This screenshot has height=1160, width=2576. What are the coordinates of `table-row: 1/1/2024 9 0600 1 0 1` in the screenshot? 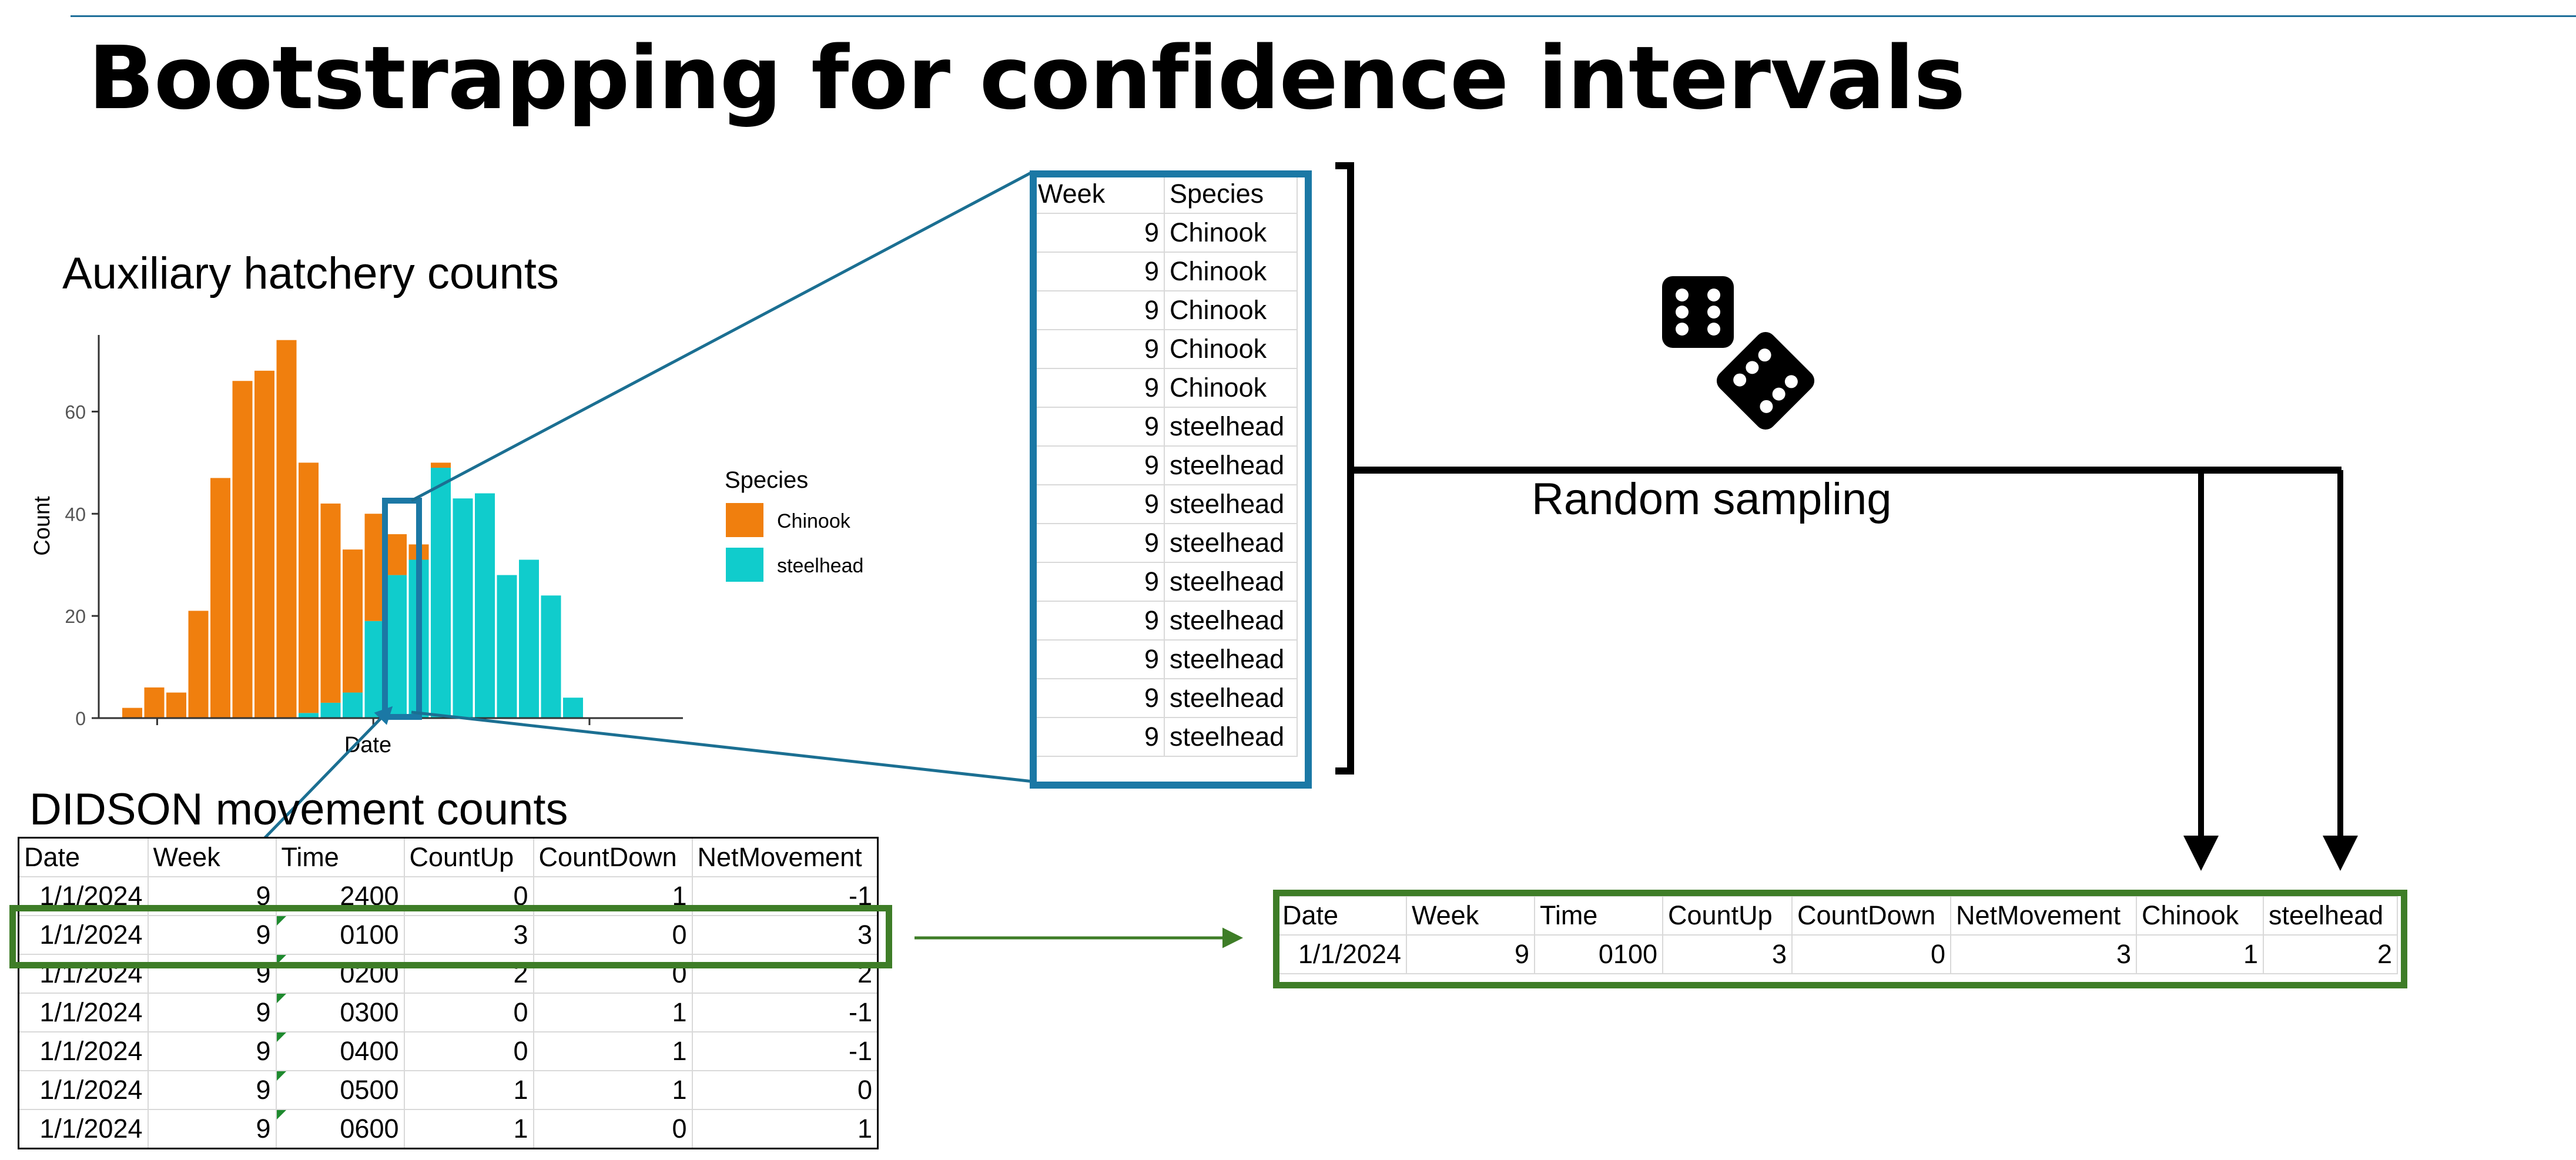 It's located at (448, 1129).